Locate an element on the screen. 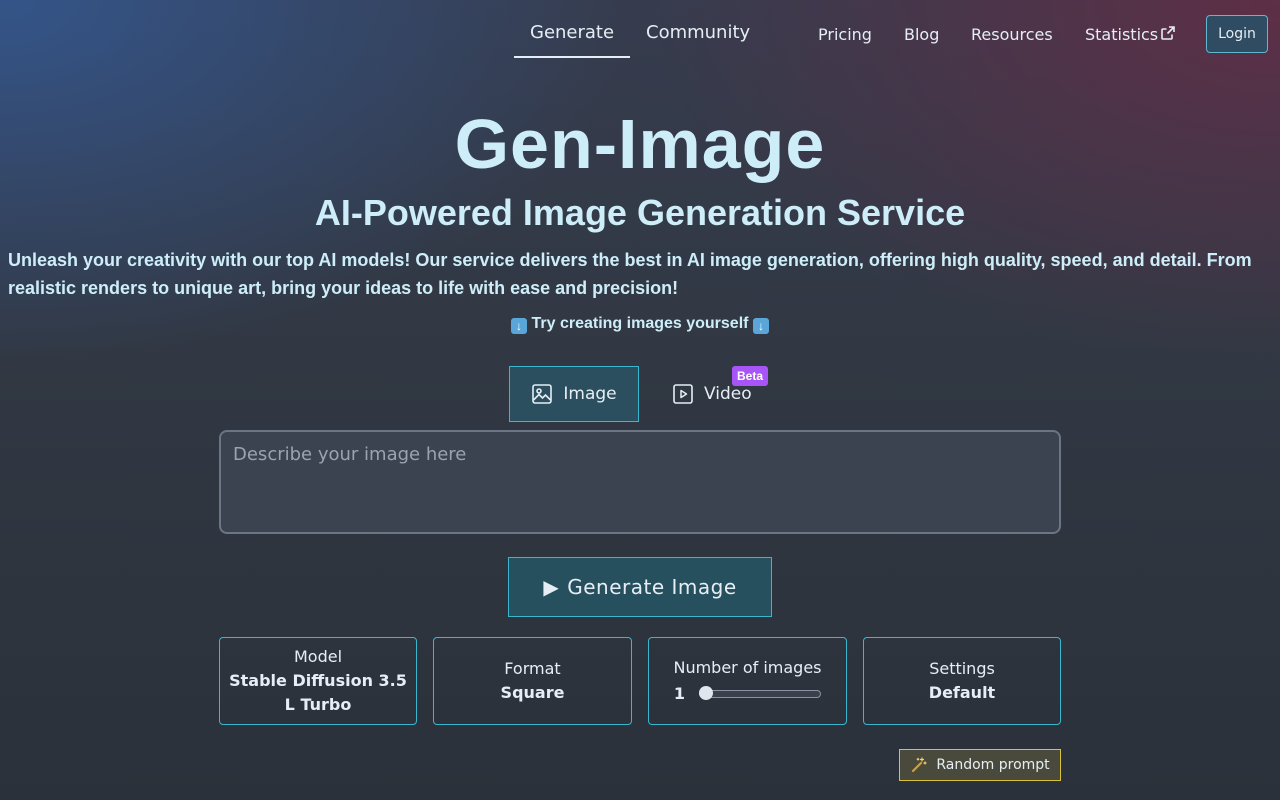 The image size is (1280, 800). hero-subtitle: AI-Powered Image Generation Service is located at coordinates (640, 212).